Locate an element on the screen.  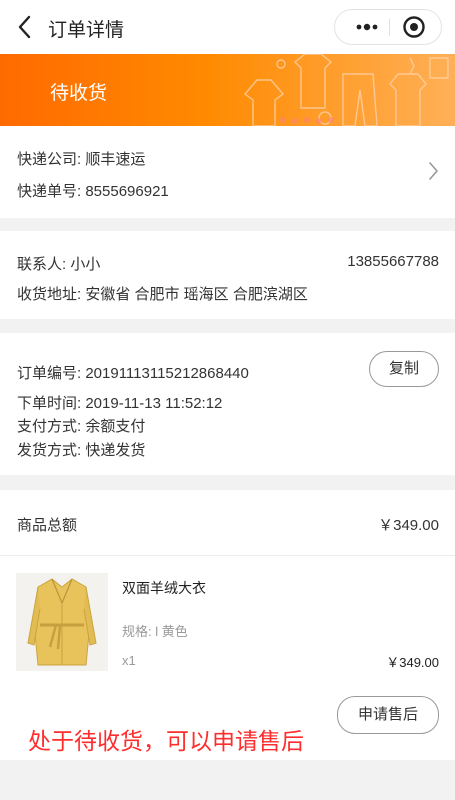
coat-image is located at coordinates (62, 622).